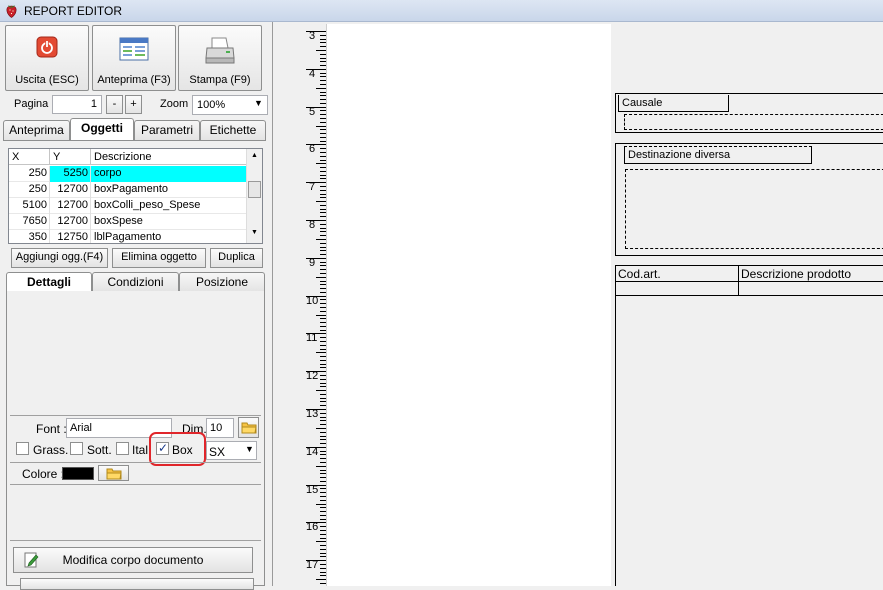 The height and width of the screenshot is (590, 883). Describe the element at coordinates (639, 274) in the screenshot. I see `column-cod-art: Cod.art.` at that location.